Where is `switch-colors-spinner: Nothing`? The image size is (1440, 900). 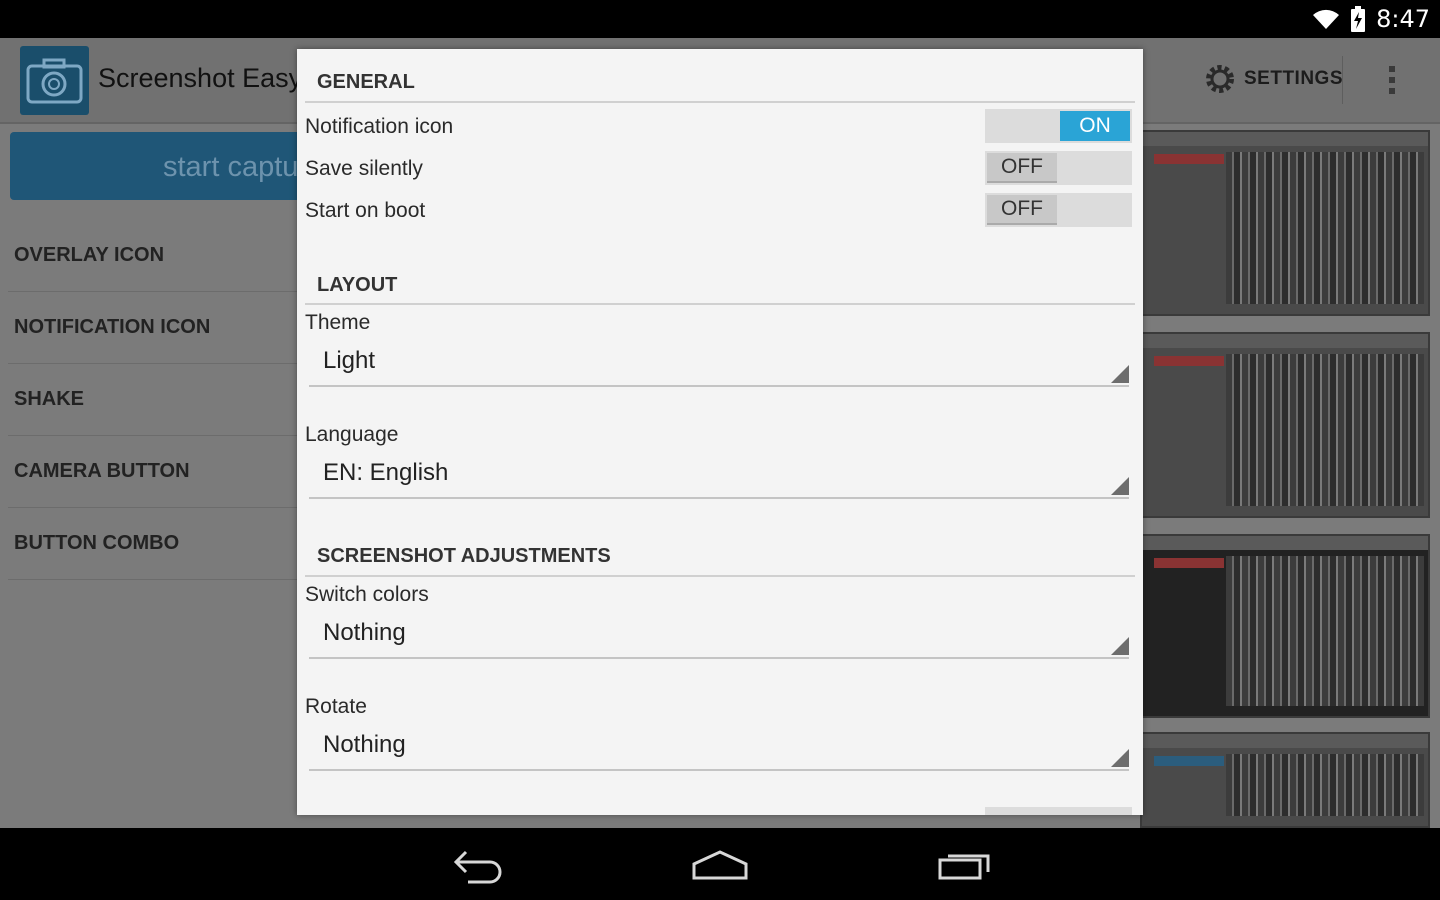
switch-colors-spinner: Nothing is located at coordinates (719, 635).